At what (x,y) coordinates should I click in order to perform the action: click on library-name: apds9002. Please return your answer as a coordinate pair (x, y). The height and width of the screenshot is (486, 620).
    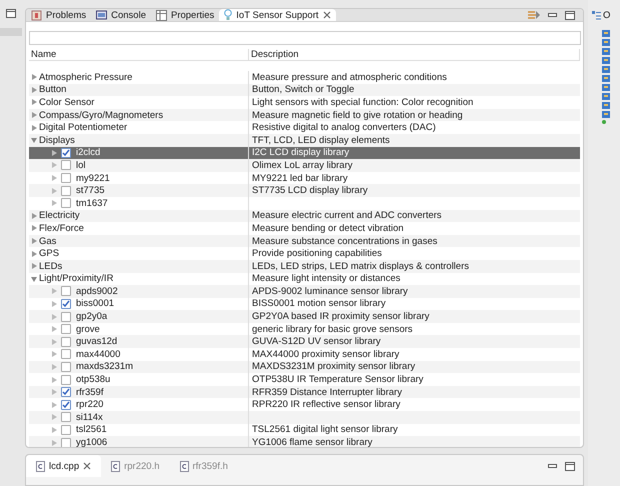
    Looking at the image, I should click on (97, 291).